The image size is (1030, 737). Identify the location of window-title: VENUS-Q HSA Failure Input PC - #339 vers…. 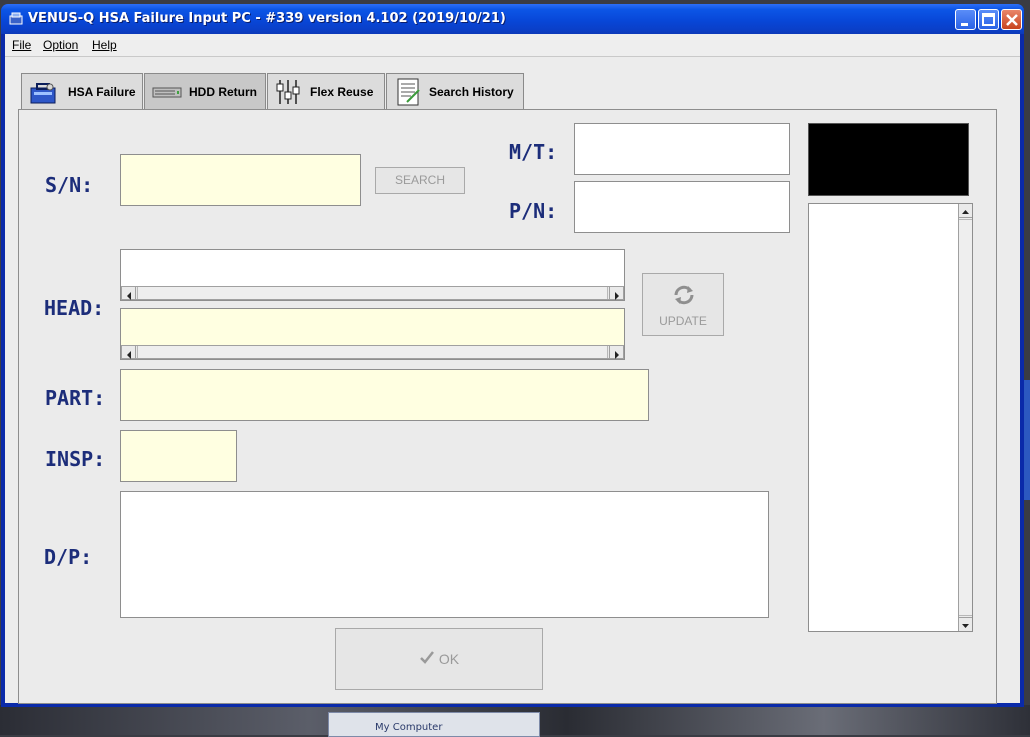
(267, 18).